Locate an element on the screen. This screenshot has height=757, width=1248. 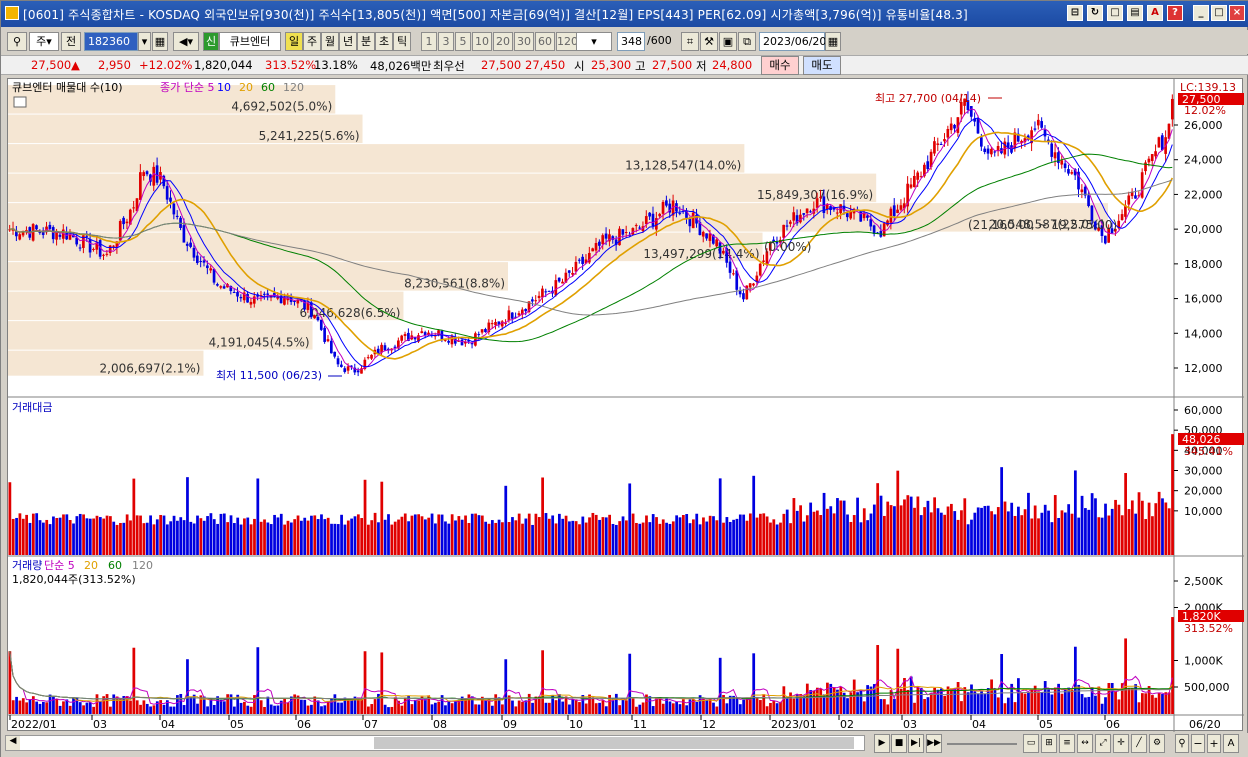
interval-30: 30 is located at coordinates (524, 41).